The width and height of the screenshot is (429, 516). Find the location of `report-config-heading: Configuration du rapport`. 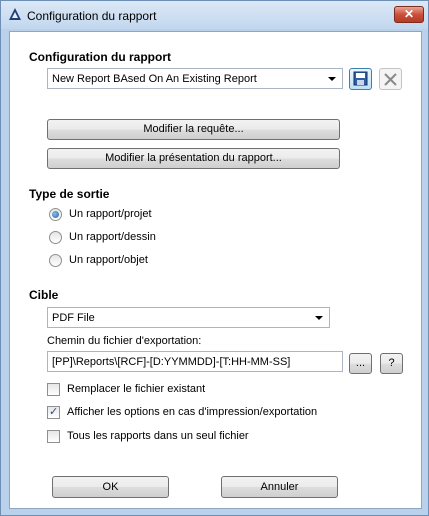

report-config-heading: Configuration du rapport is located at coordinates (100, 57).